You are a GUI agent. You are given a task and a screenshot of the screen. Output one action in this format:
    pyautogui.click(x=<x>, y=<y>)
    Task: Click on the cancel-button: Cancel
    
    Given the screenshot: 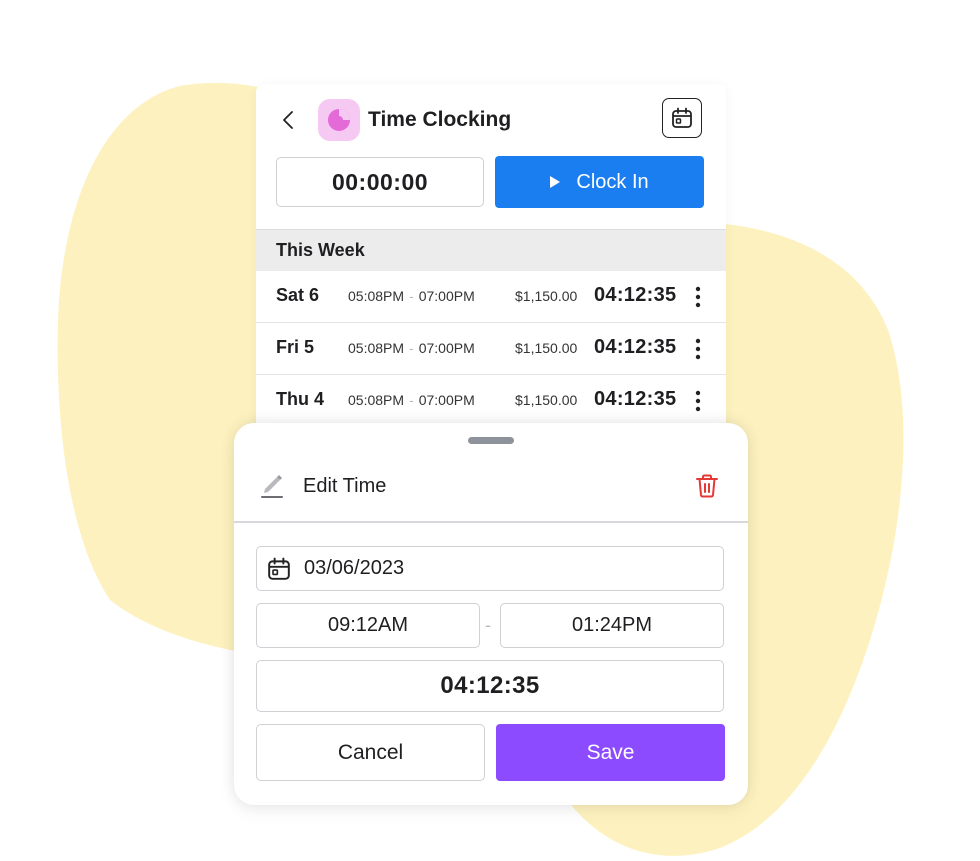 What is the action you would take?
    pyautogui.click(x=370, y=752)
    